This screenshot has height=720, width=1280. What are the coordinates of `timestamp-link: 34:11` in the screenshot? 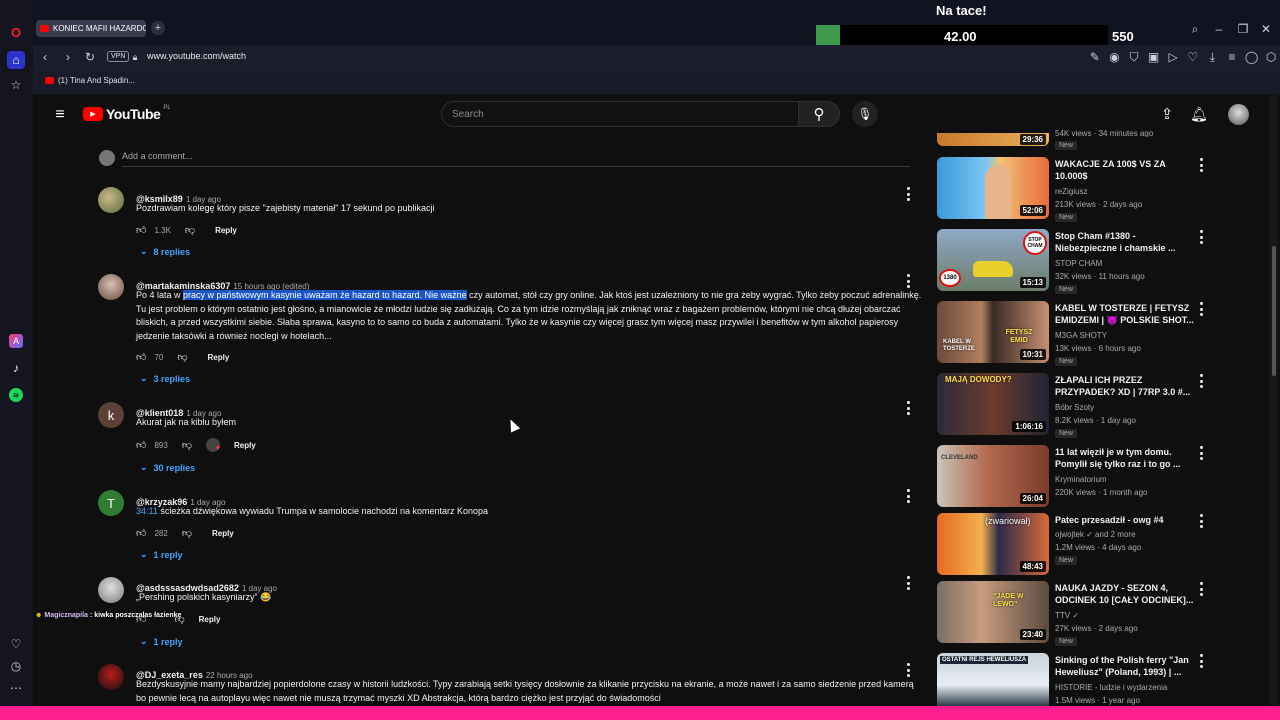 It's located at (147, 511).